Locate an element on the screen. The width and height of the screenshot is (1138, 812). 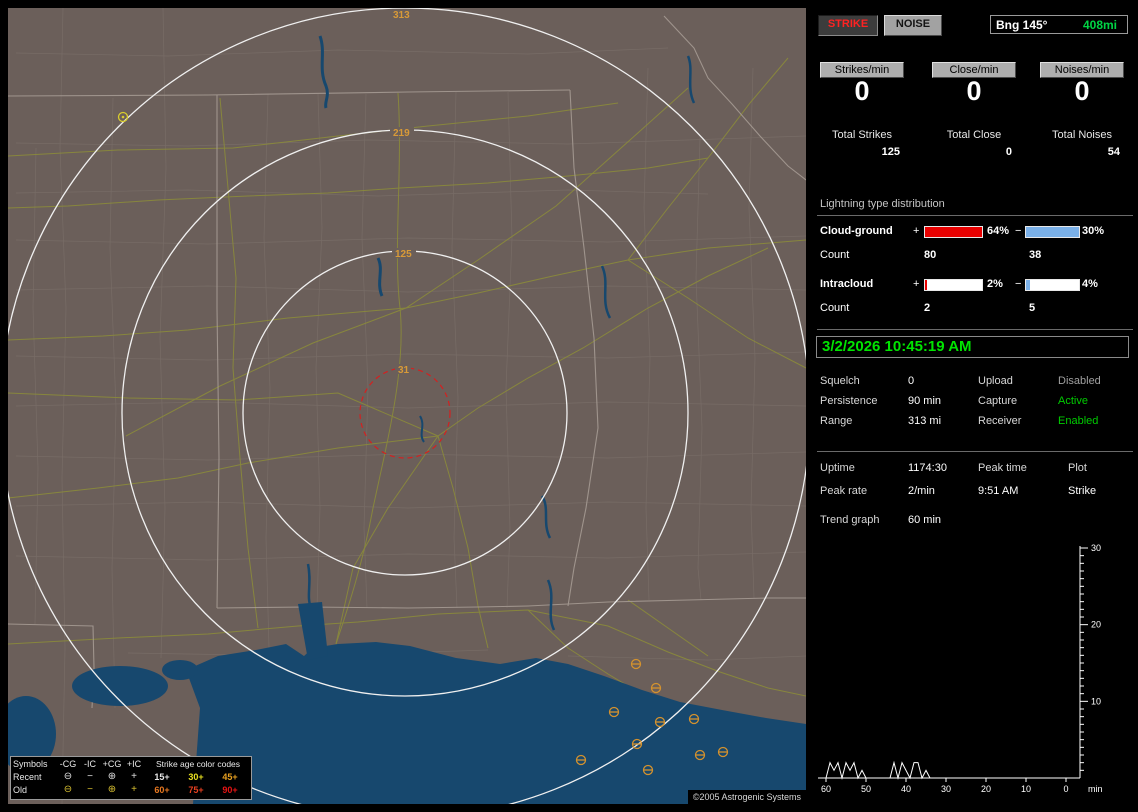
total-noises-value: 54 is located at coordinates (1113, 152).